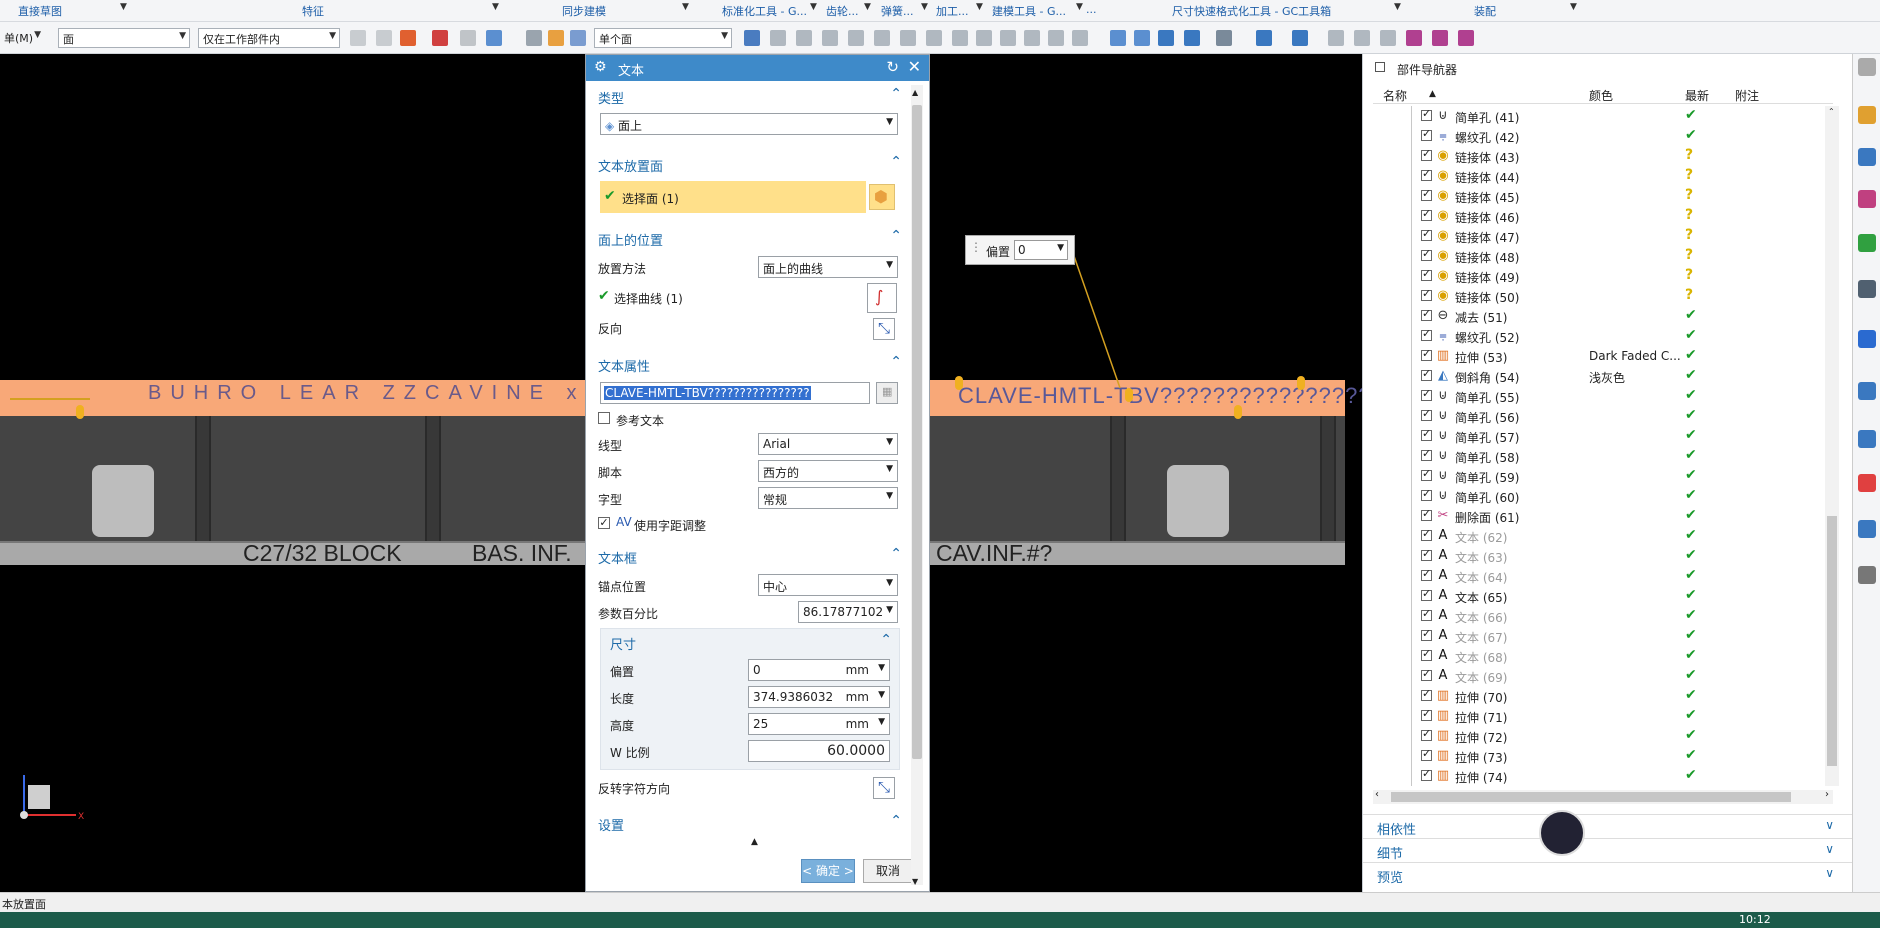 This screenshot has width=1880, height=928. I want to click on dialog-scrollbar: ▲ ▼, so click(917, 485).